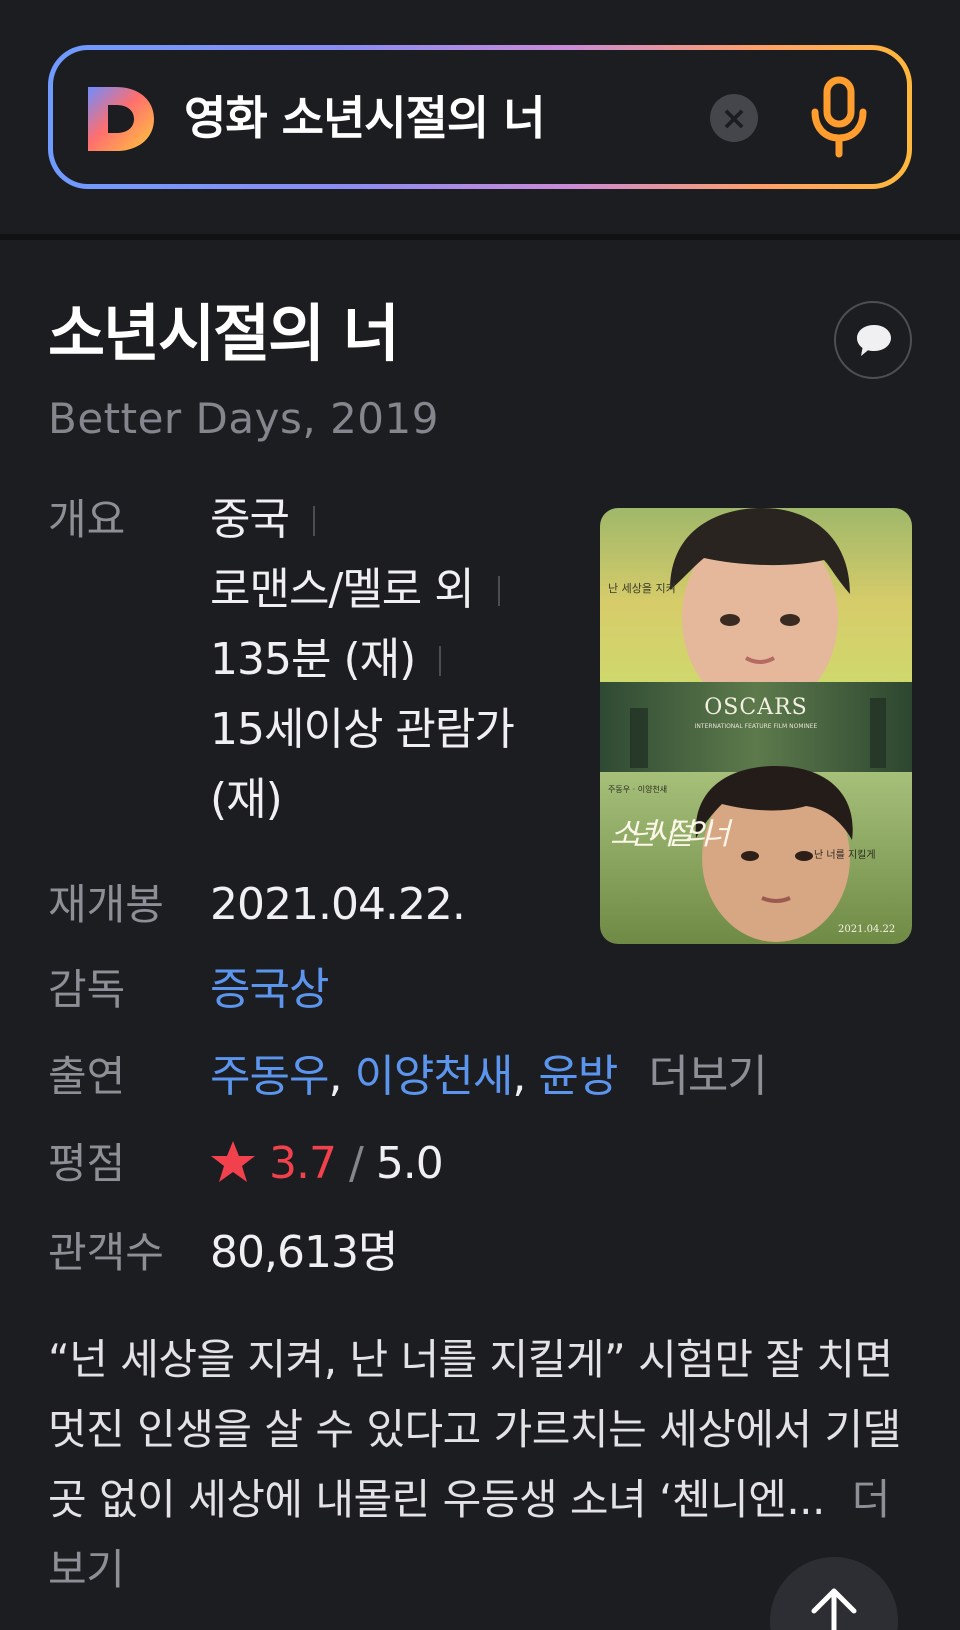 The image size is (960, 1630). I want to click on poster-date: 2021.04.22, so click(866, 929).